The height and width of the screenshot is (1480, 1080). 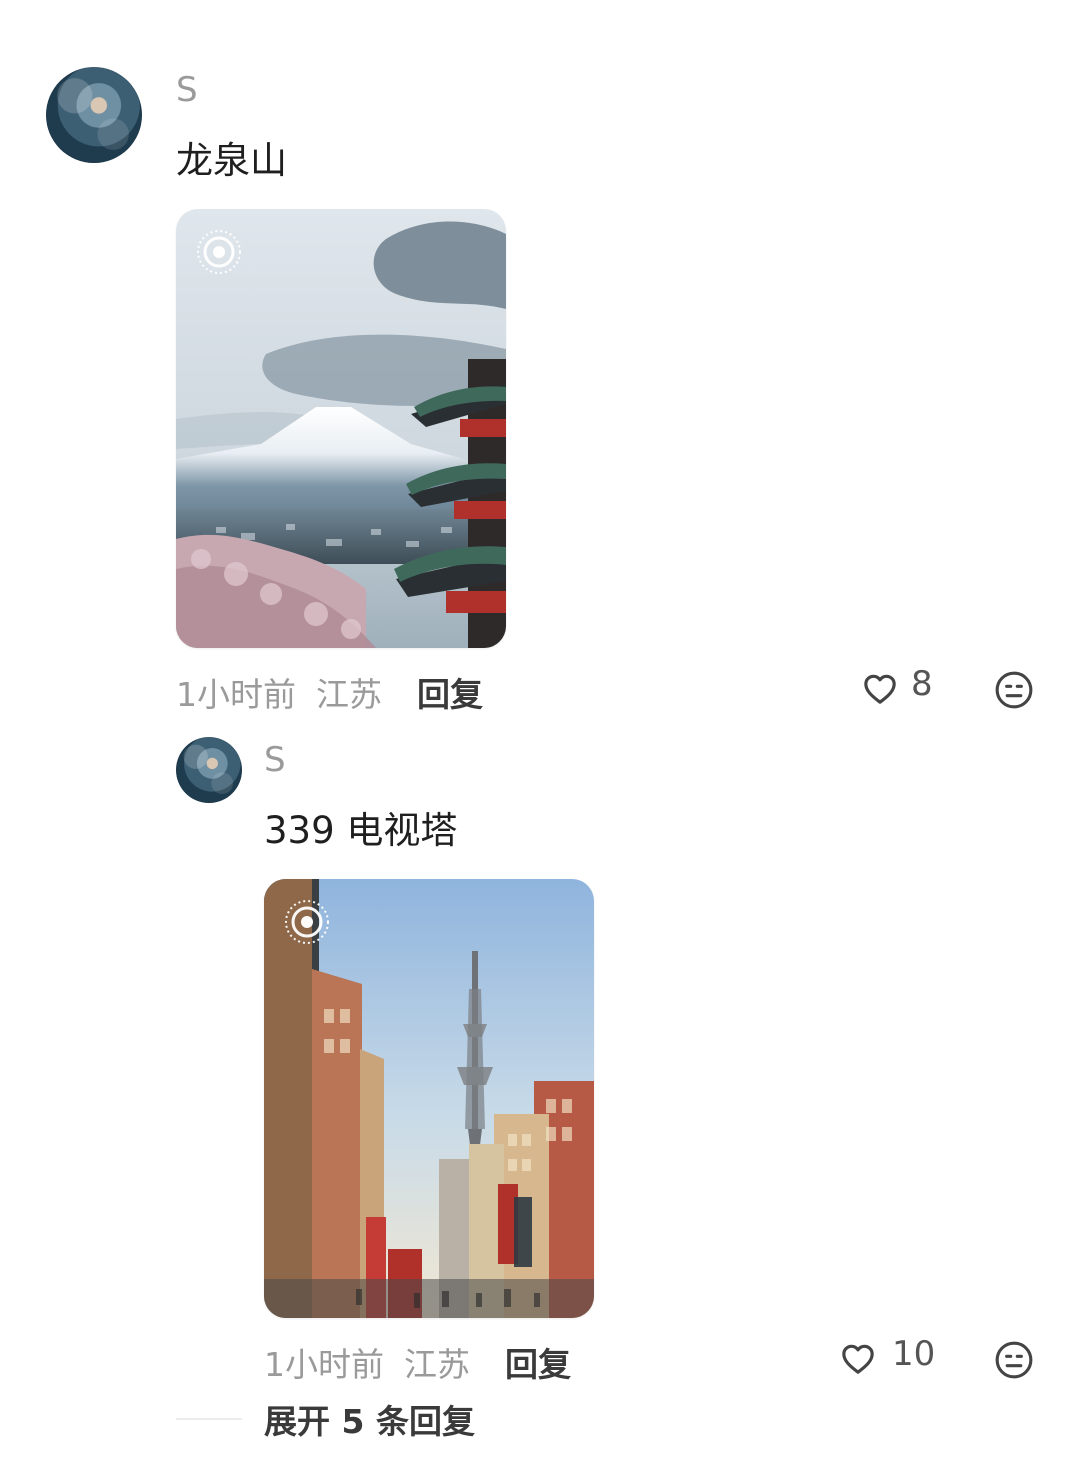 What do you see at coordinates (361, 830) in the screenshot?
I see `comment-text: 339 电视塔` at bounding box center [361, 830].